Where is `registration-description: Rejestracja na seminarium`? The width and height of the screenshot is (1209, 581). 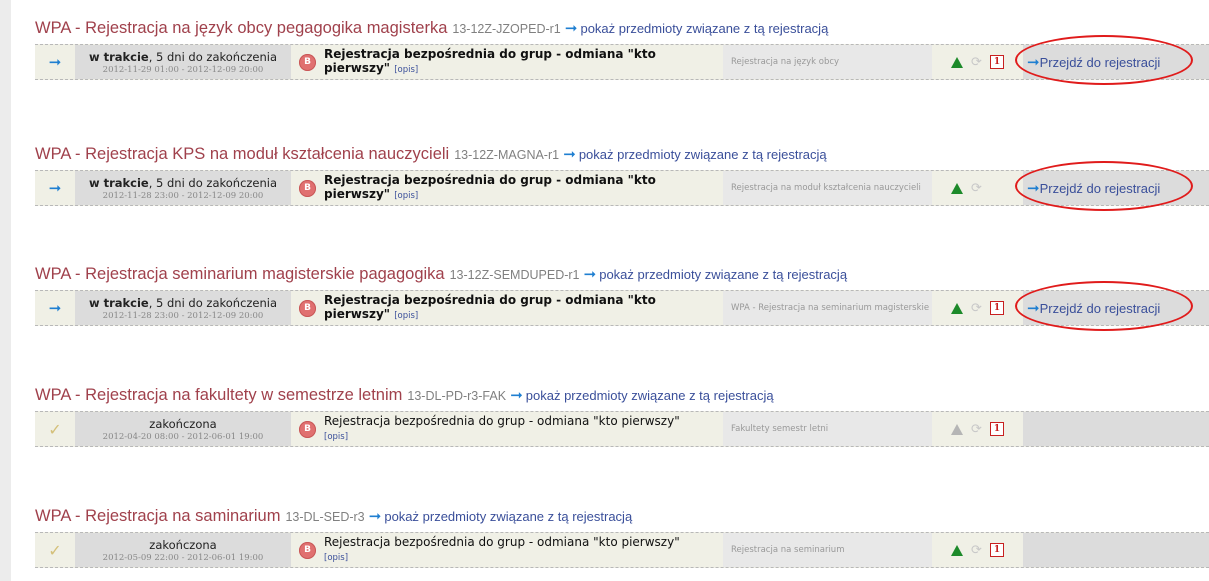
registration-description: Rejestracja na seminarium is located at coordinates (827, 550).